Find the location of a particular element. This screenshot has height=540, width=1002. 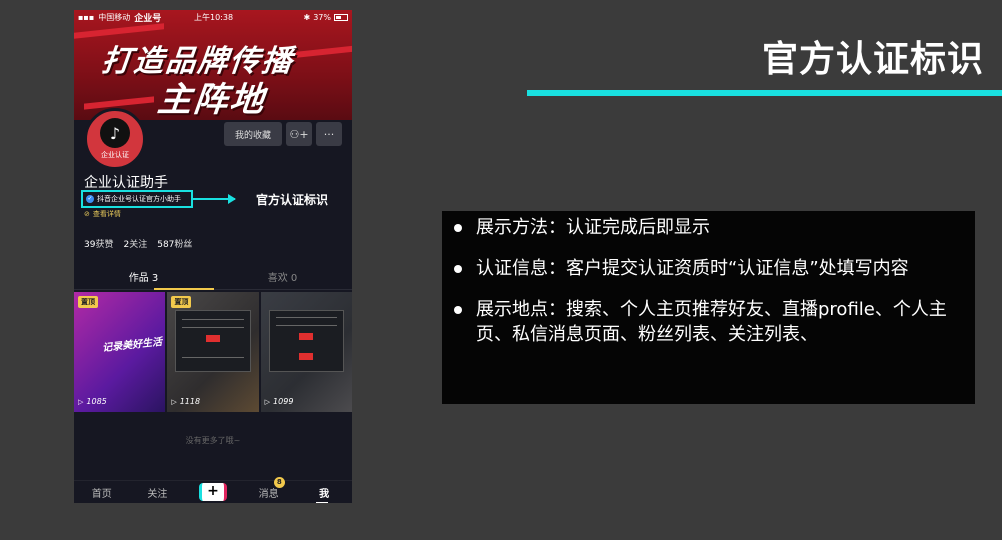

signal-icon: ▪▪▪ is located at coordinates (86, 17).